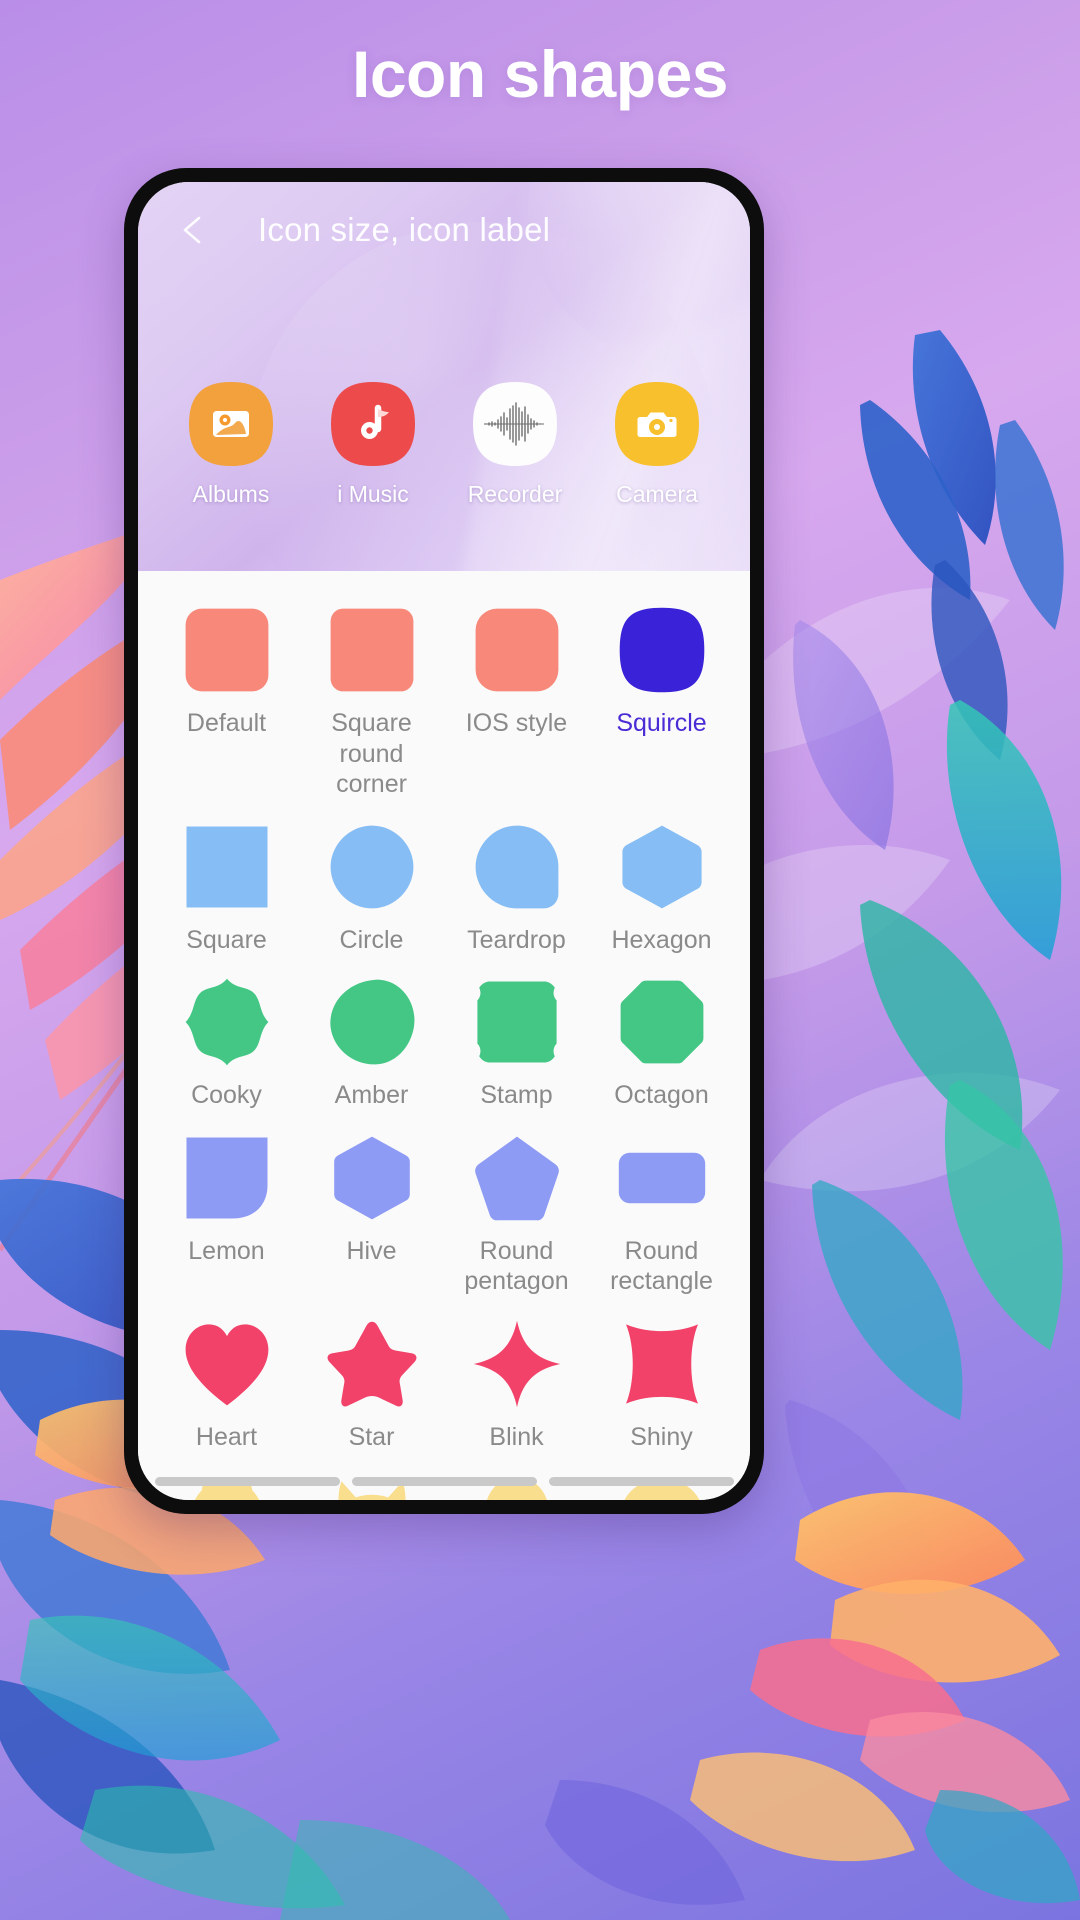 Image resolution: width=1080 pixels, height=1920 pixels. What do you see at coordinates (516, 1266) in the screenshot?
I see `shape-option-label: Round pentagon` at bounding box center [516, 1266].